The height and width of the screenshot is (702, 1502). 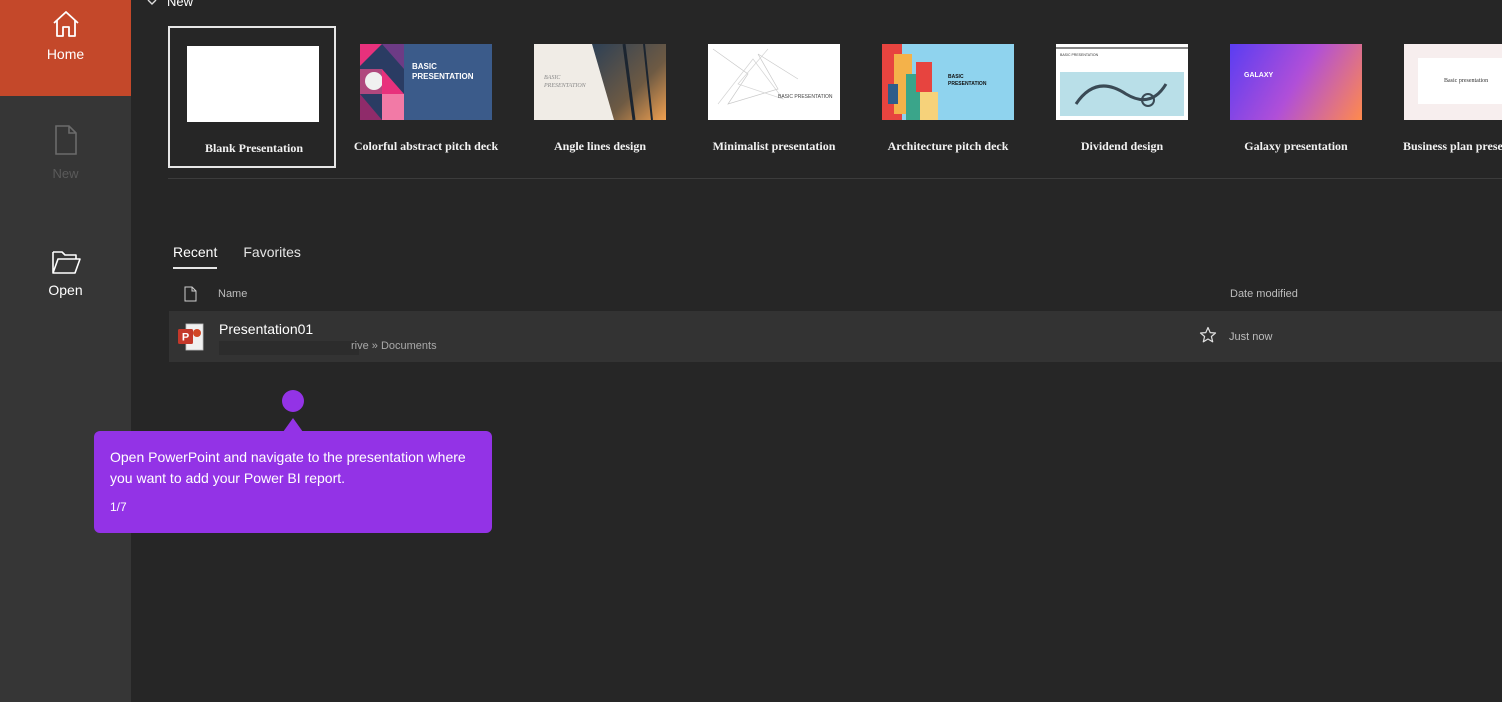 I want to click on nav-open-label: Open, so click(x=65, y=290).